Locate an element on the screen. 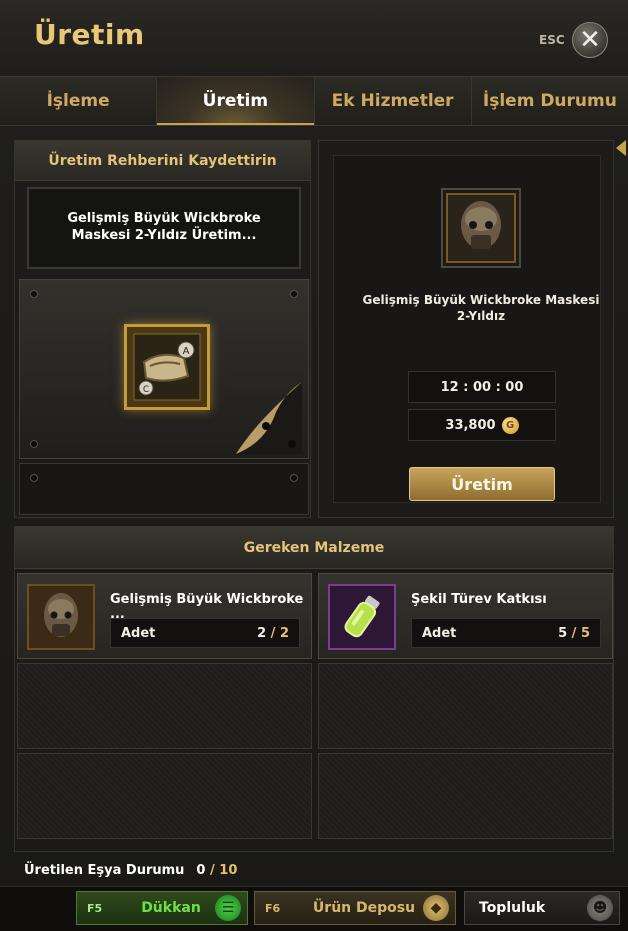  material-need: 2 is located at coordinates (284, 633).